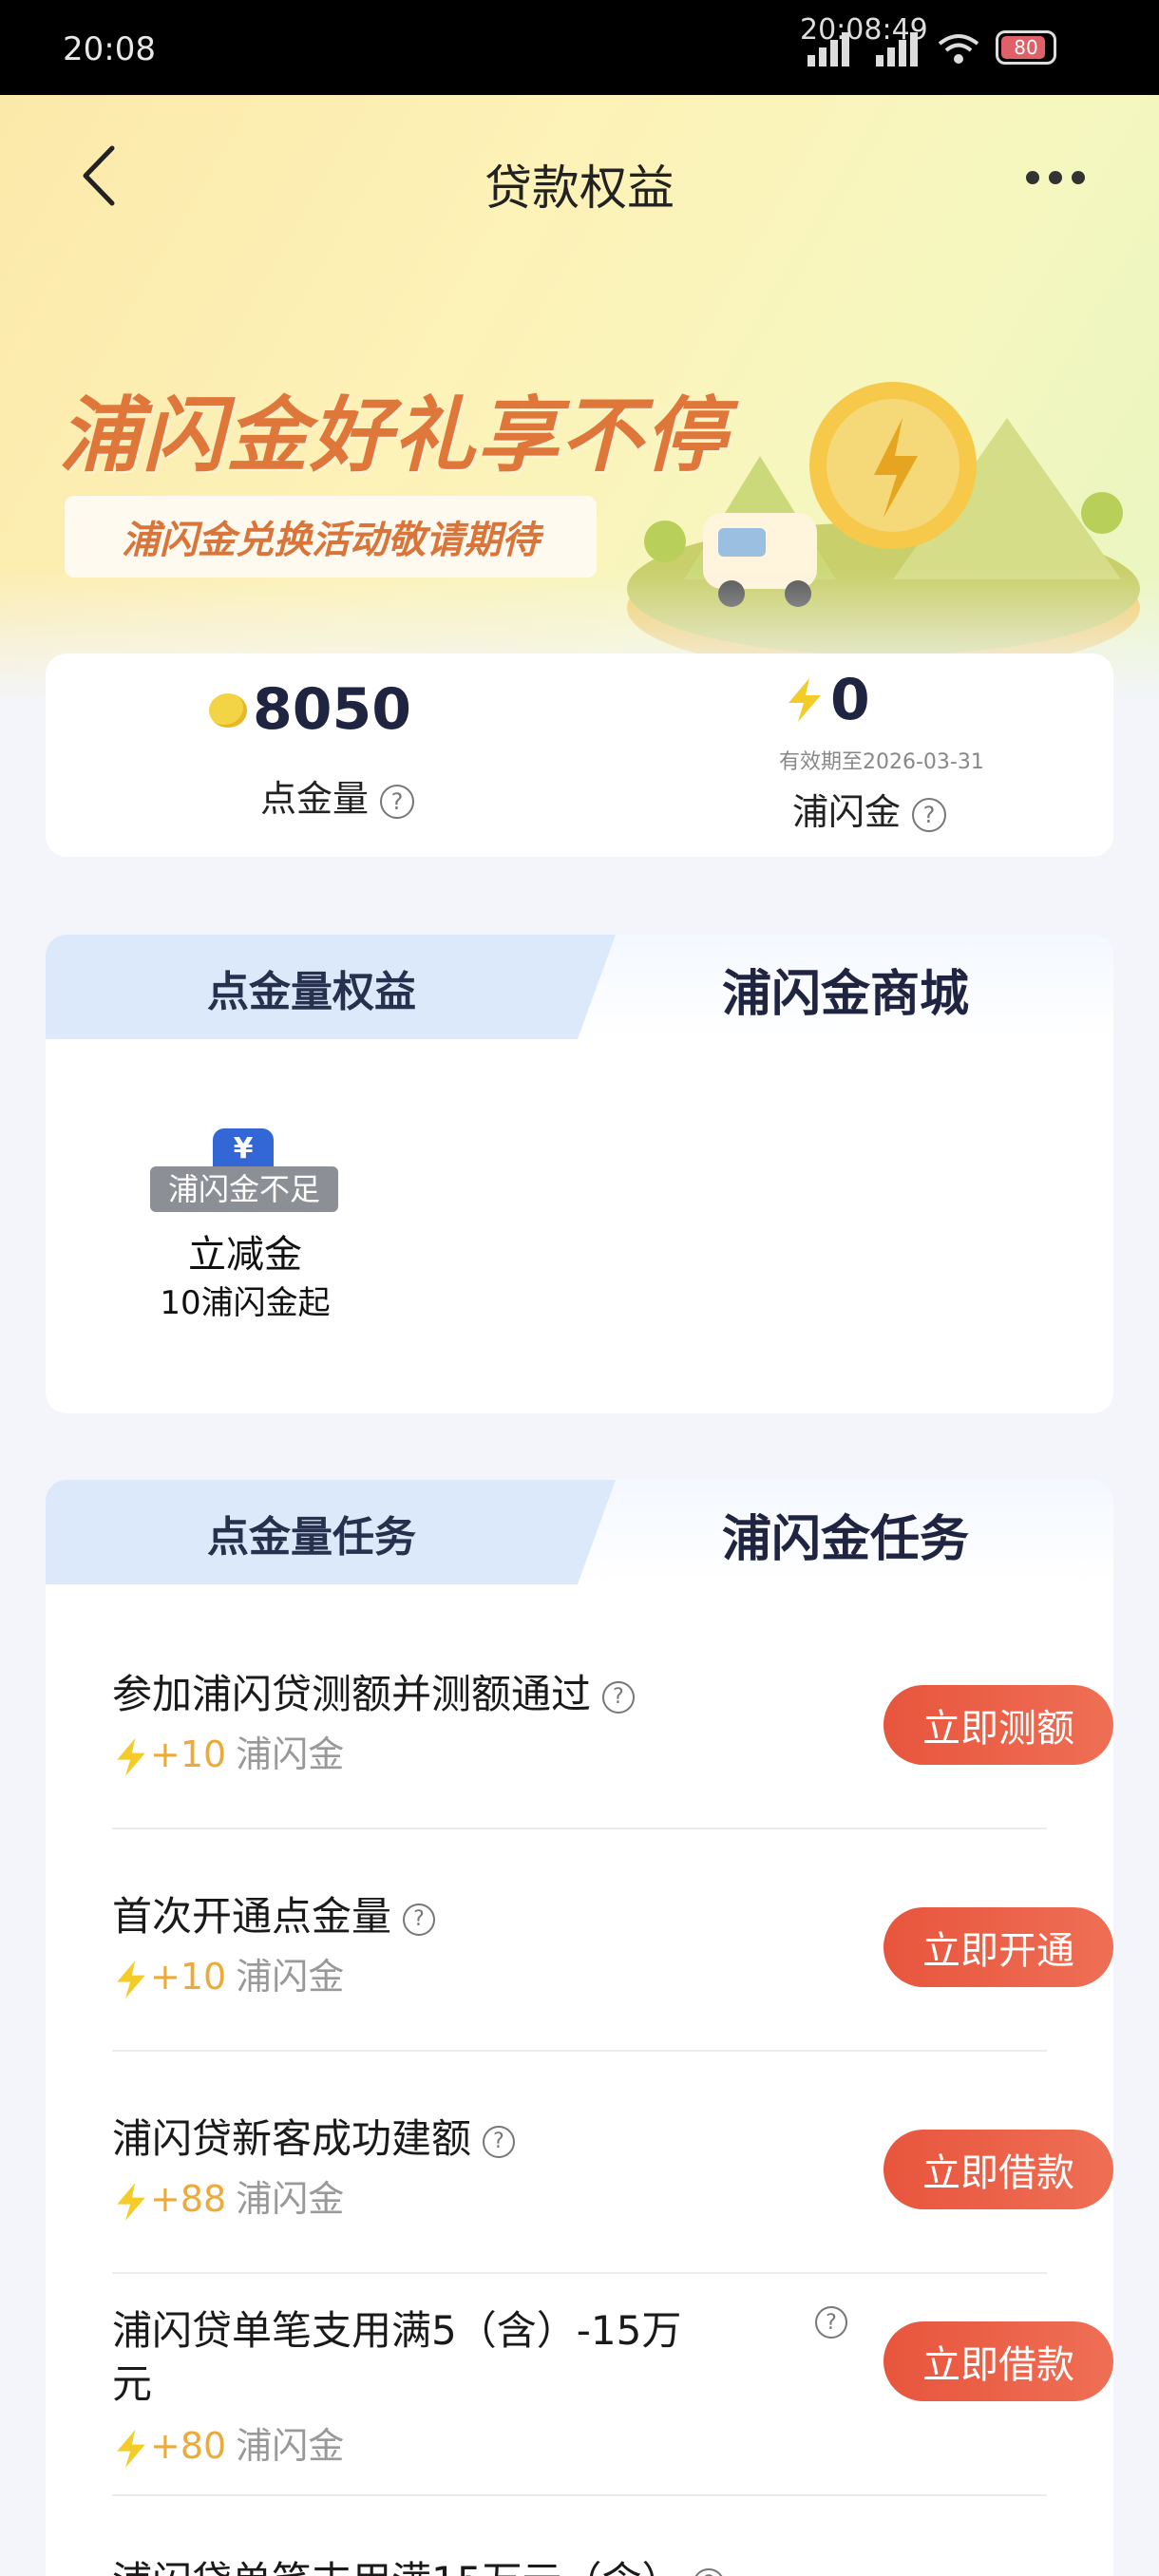 Image resolution: width=1159 pixels, height=2576 pixels. I want to click on rights-tabs: 点金量权益 浦闪金商城, so click(579, 987).